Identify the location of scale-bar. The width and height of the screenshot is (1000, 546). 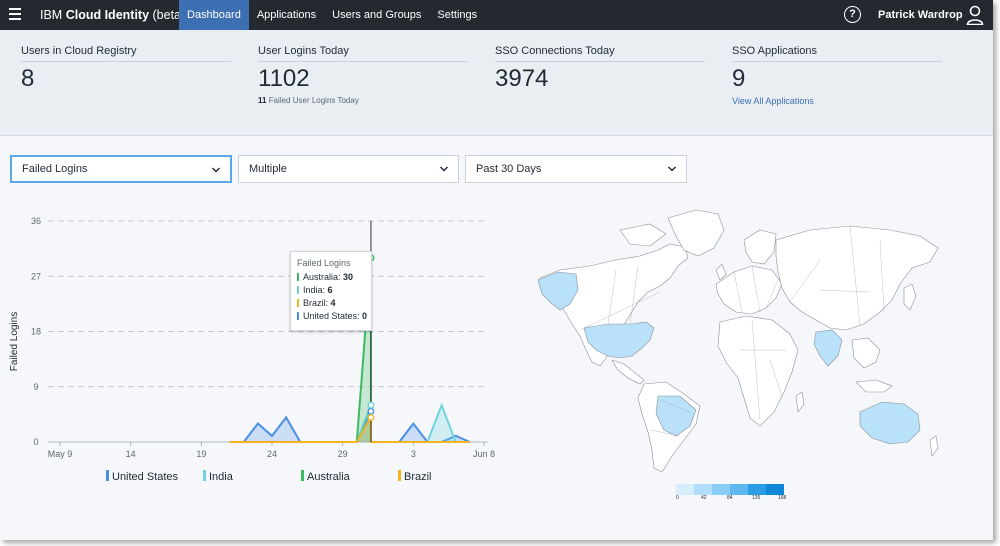
(730, 489).